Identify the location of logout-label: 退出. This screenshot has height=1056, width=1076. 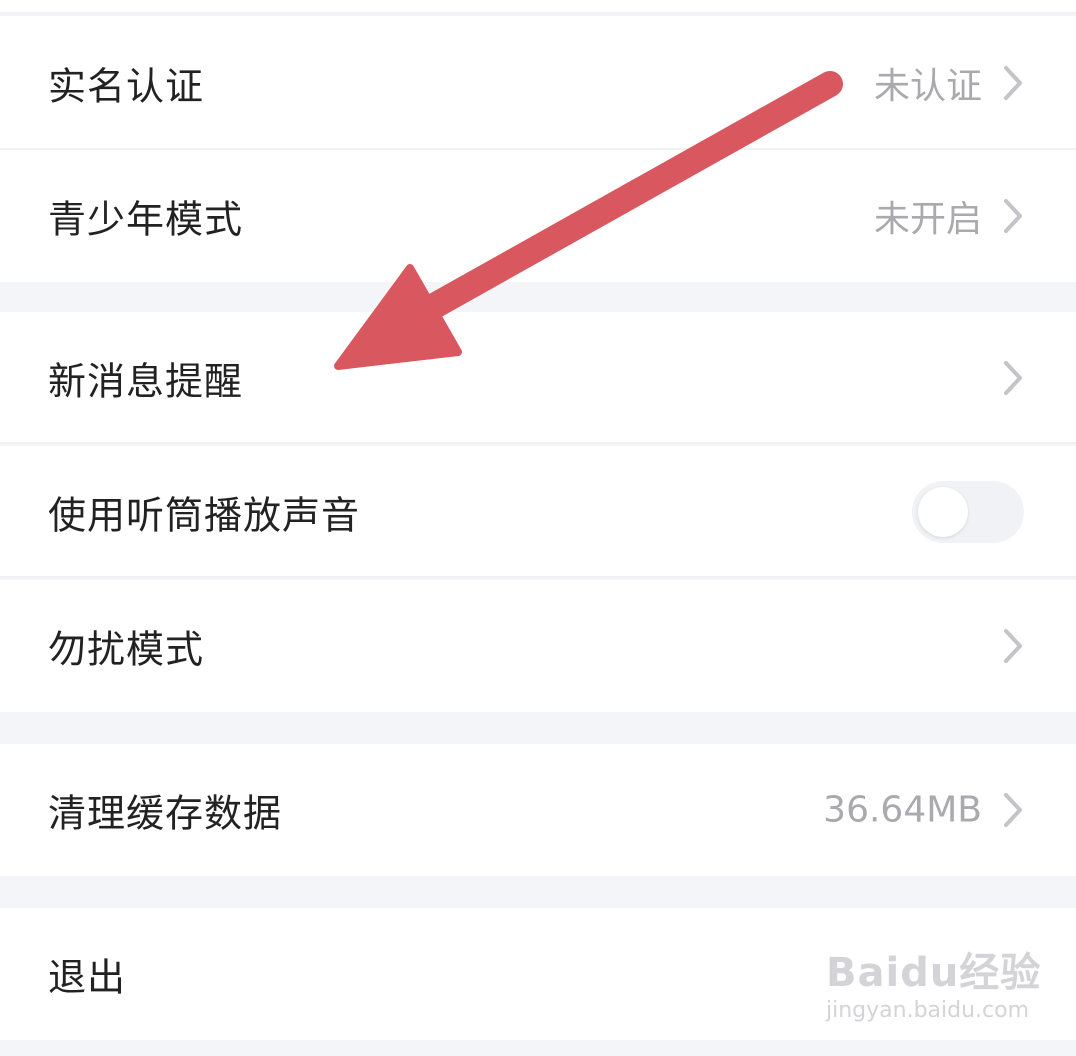
(87, 977).